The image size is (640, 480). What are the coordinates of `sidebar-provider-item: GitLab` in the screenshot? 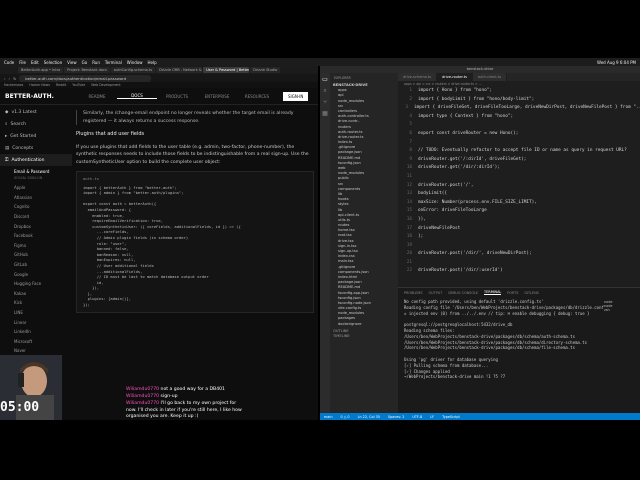 It's located at (36, 265).